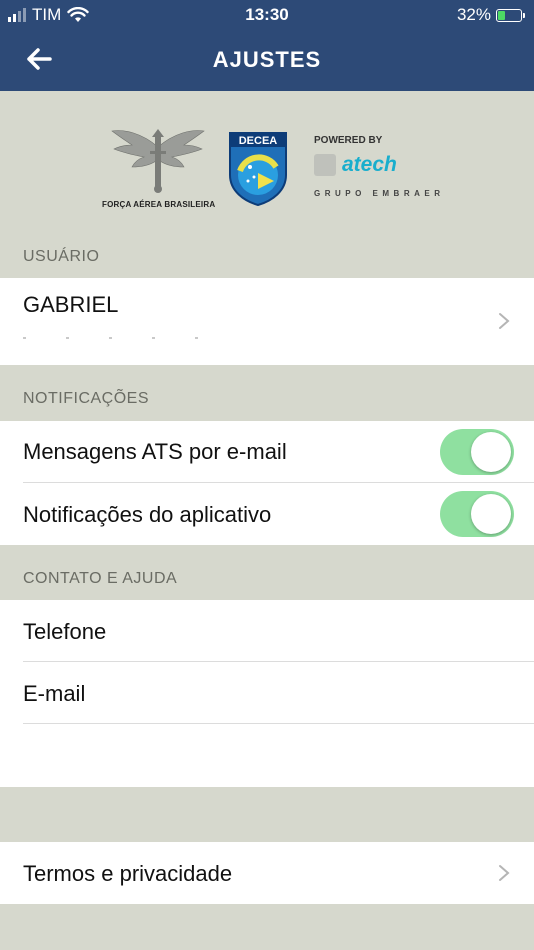 The height and width of the screenshot is (950, 534). I want to click on notification-label: Notificações do aplicativo, so click(147, 514).